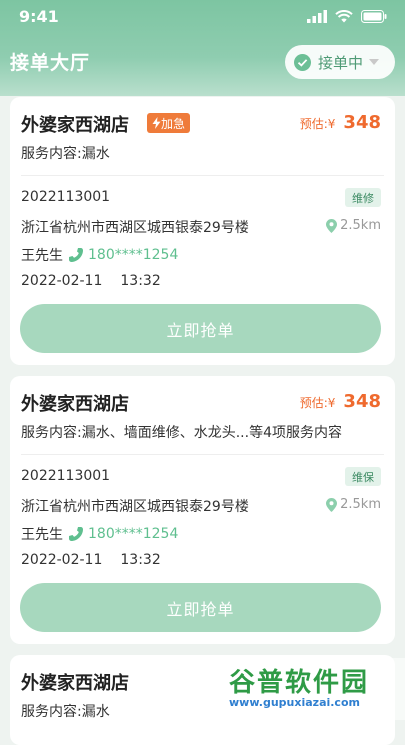 The width and height of the screenshot is (405, 745). Describe the element at coordinates (363, 197) in the screenshot. I see `order-type-tag: 维修` at that location.